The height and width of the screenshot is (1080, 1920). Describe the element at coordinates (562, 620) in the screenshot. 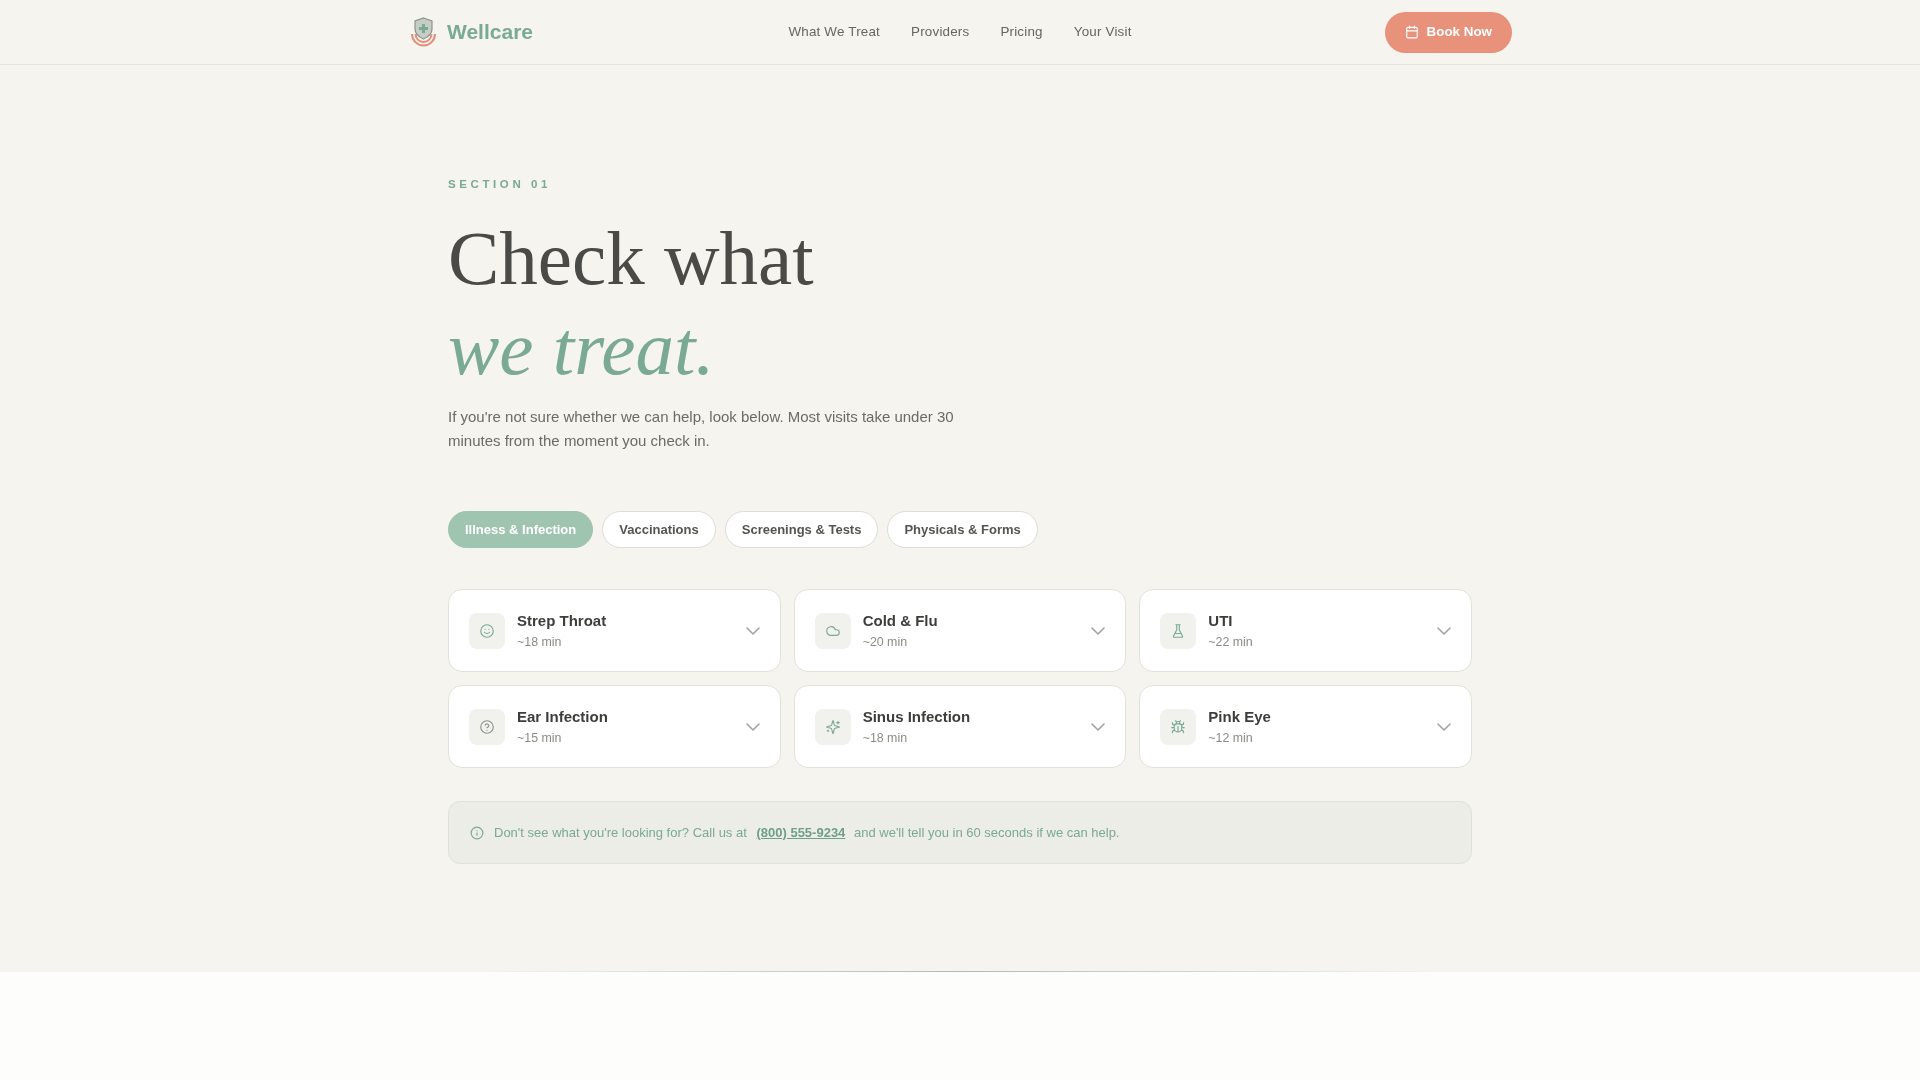

I see `condition-name: Strep Throat` at that location.